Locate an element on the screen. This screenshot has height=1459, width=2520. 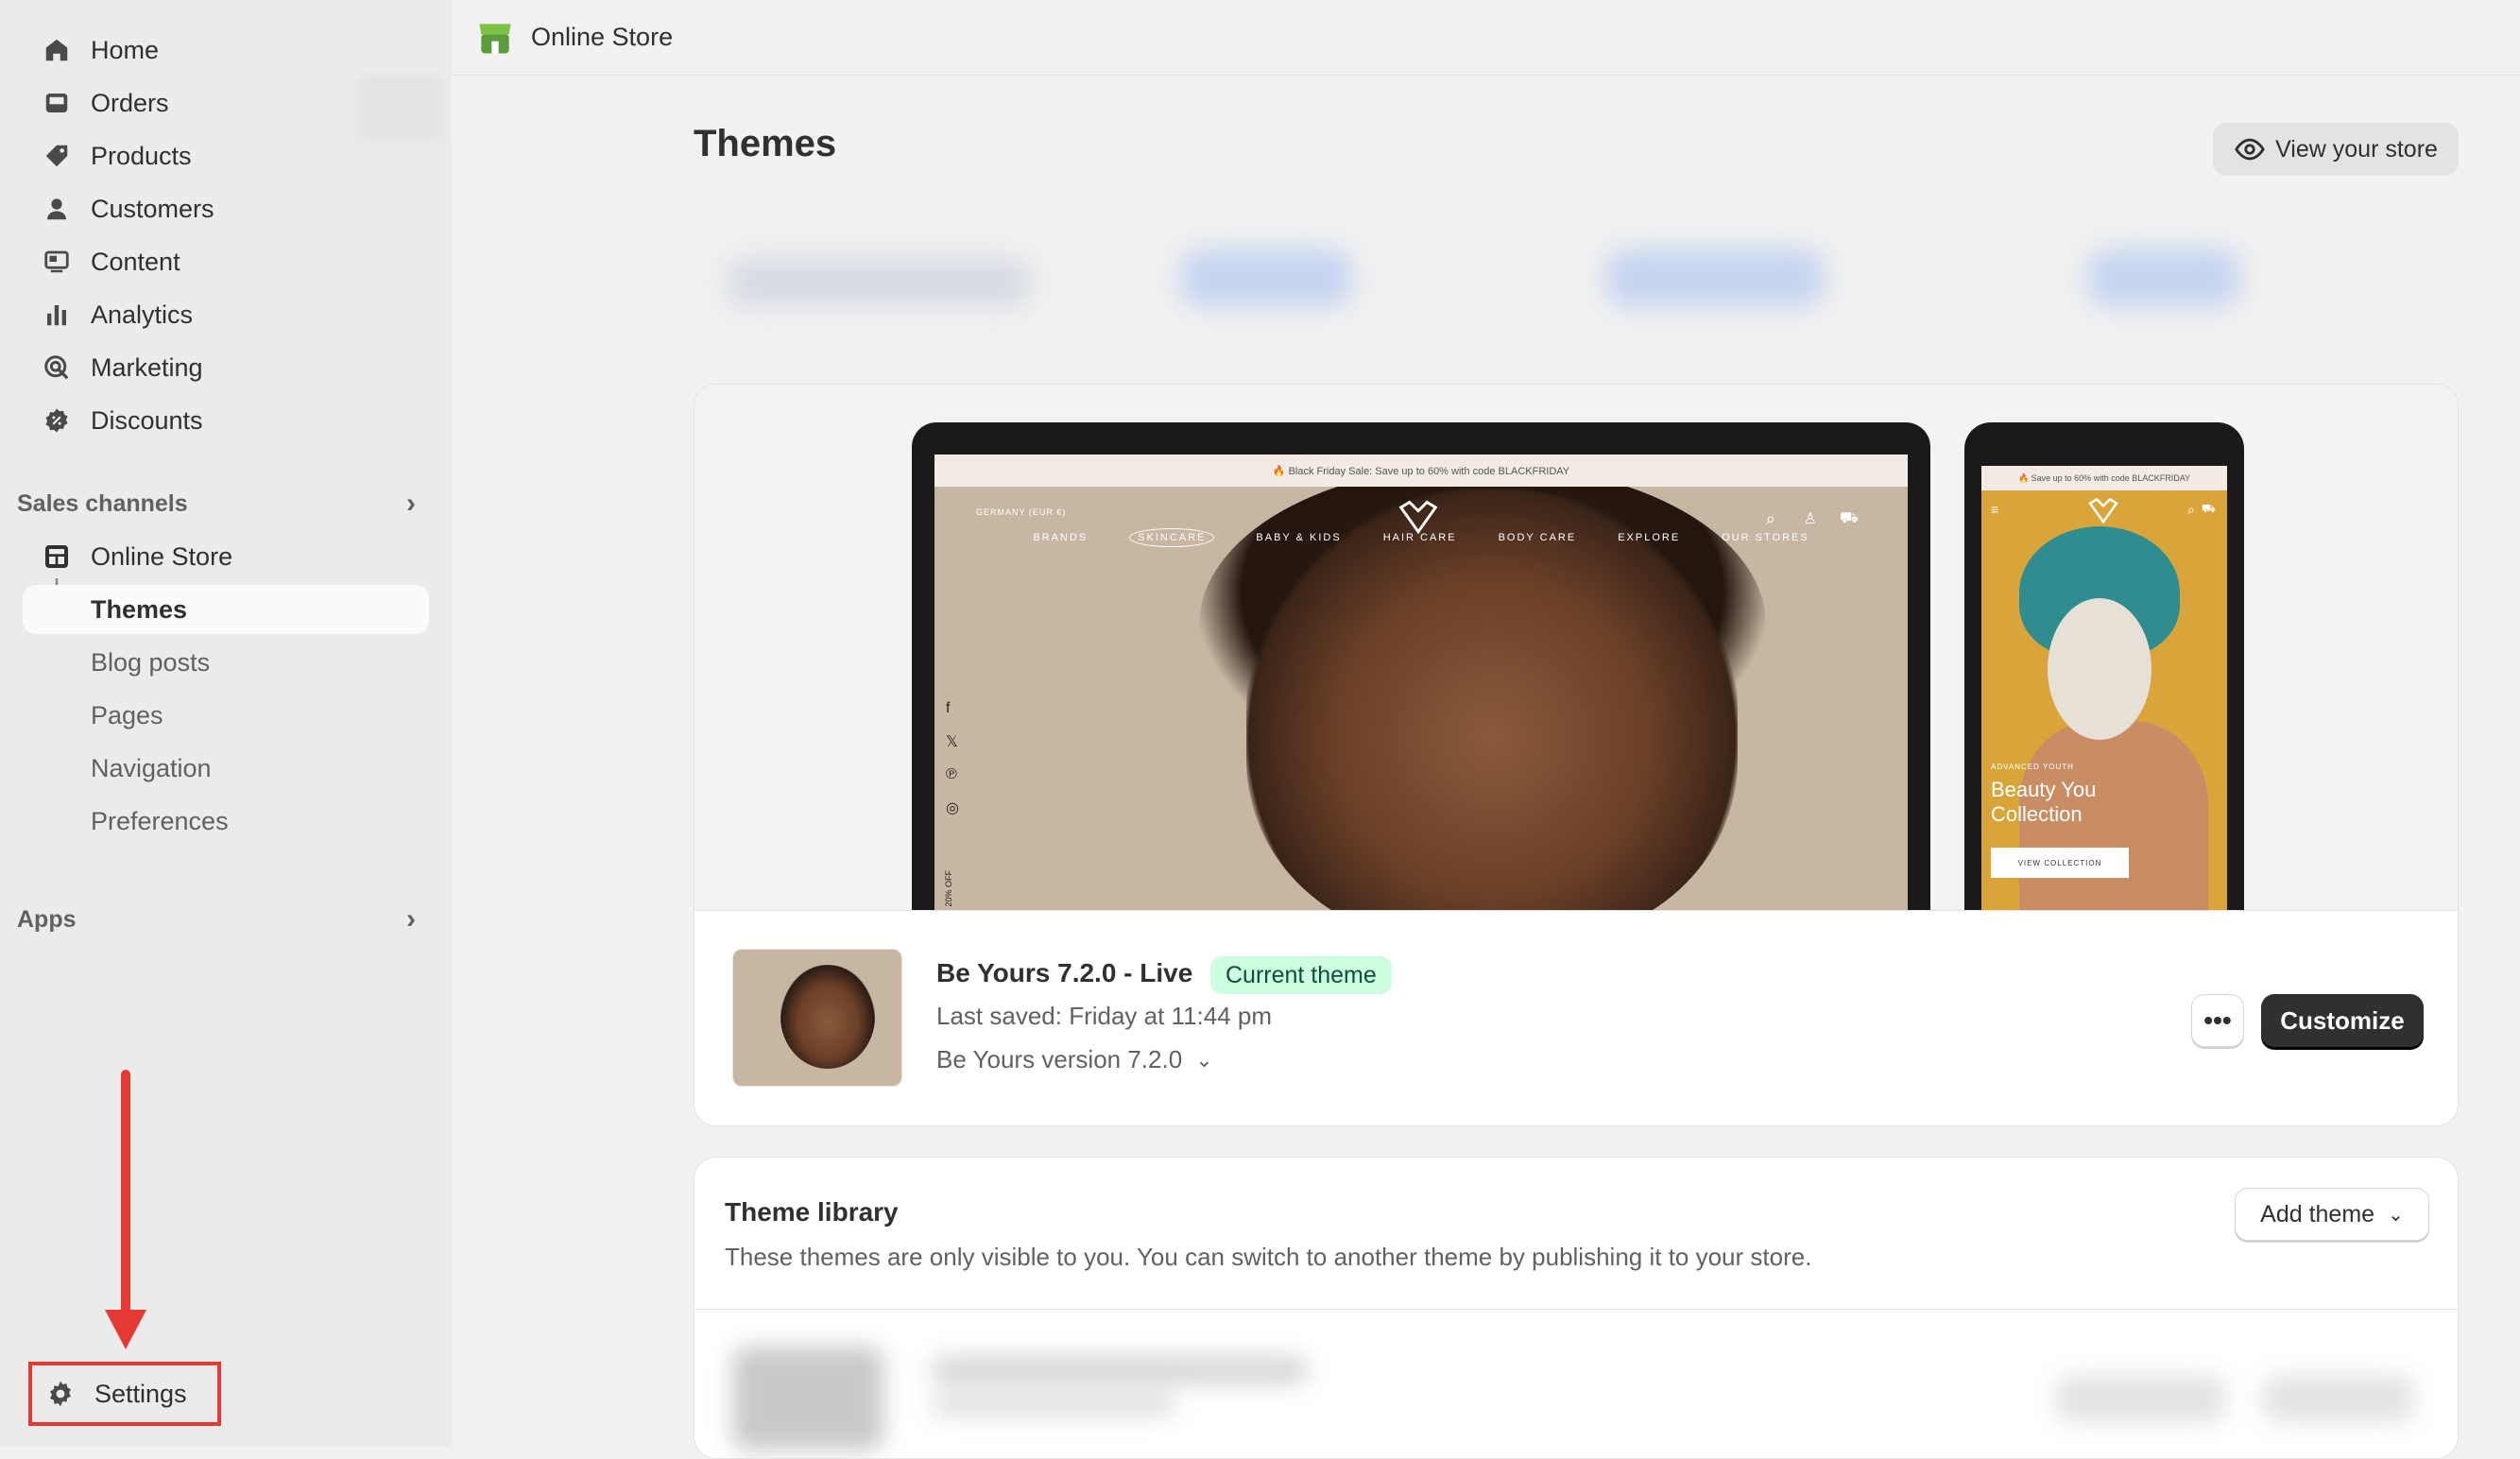
discount-icon is located at coordinates (57, 420).